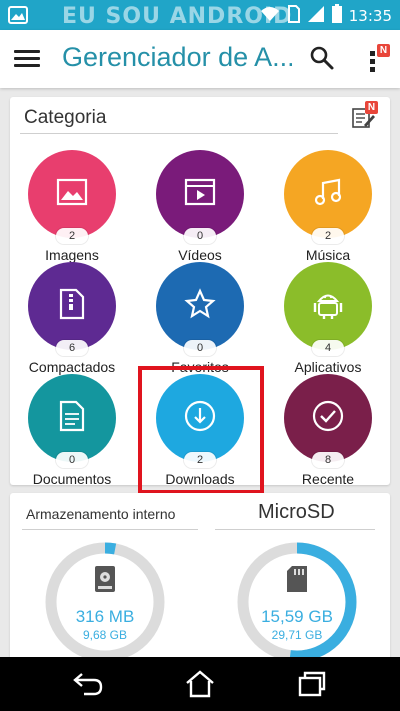 The height and width of the screenshot is (711, 400). I want to click on navigation-bar, so click(200, 684).